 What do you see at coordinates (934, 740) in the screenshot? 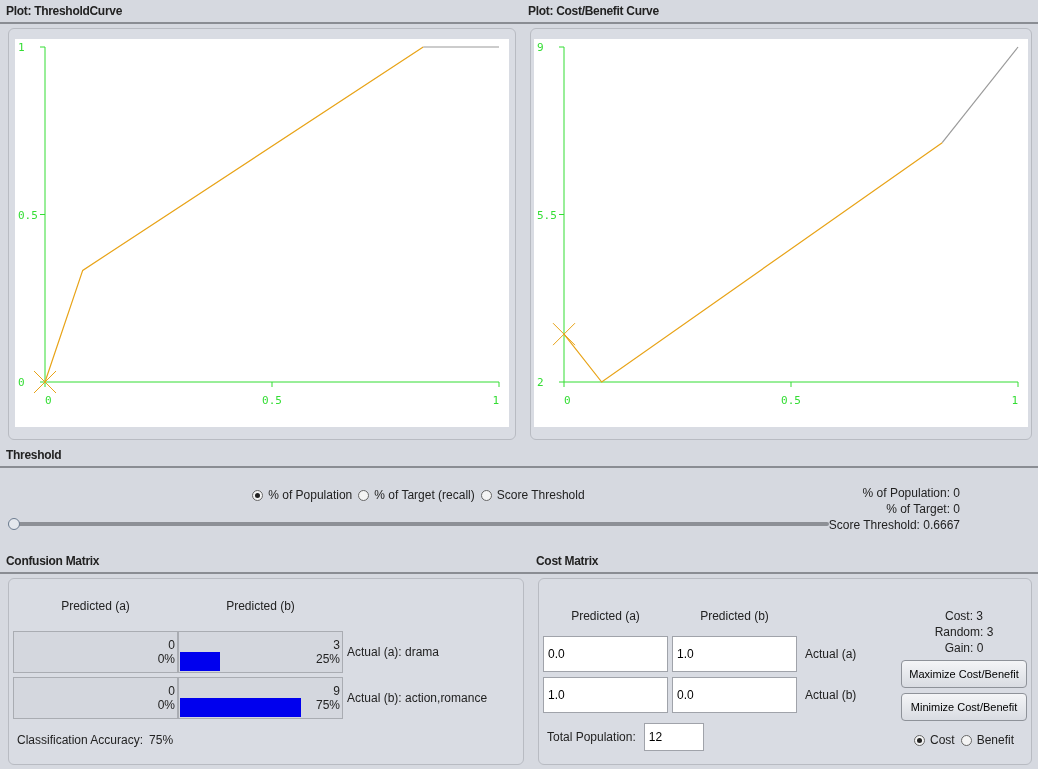
I see `radio-option: Cost` at bounding box center [934, 740].